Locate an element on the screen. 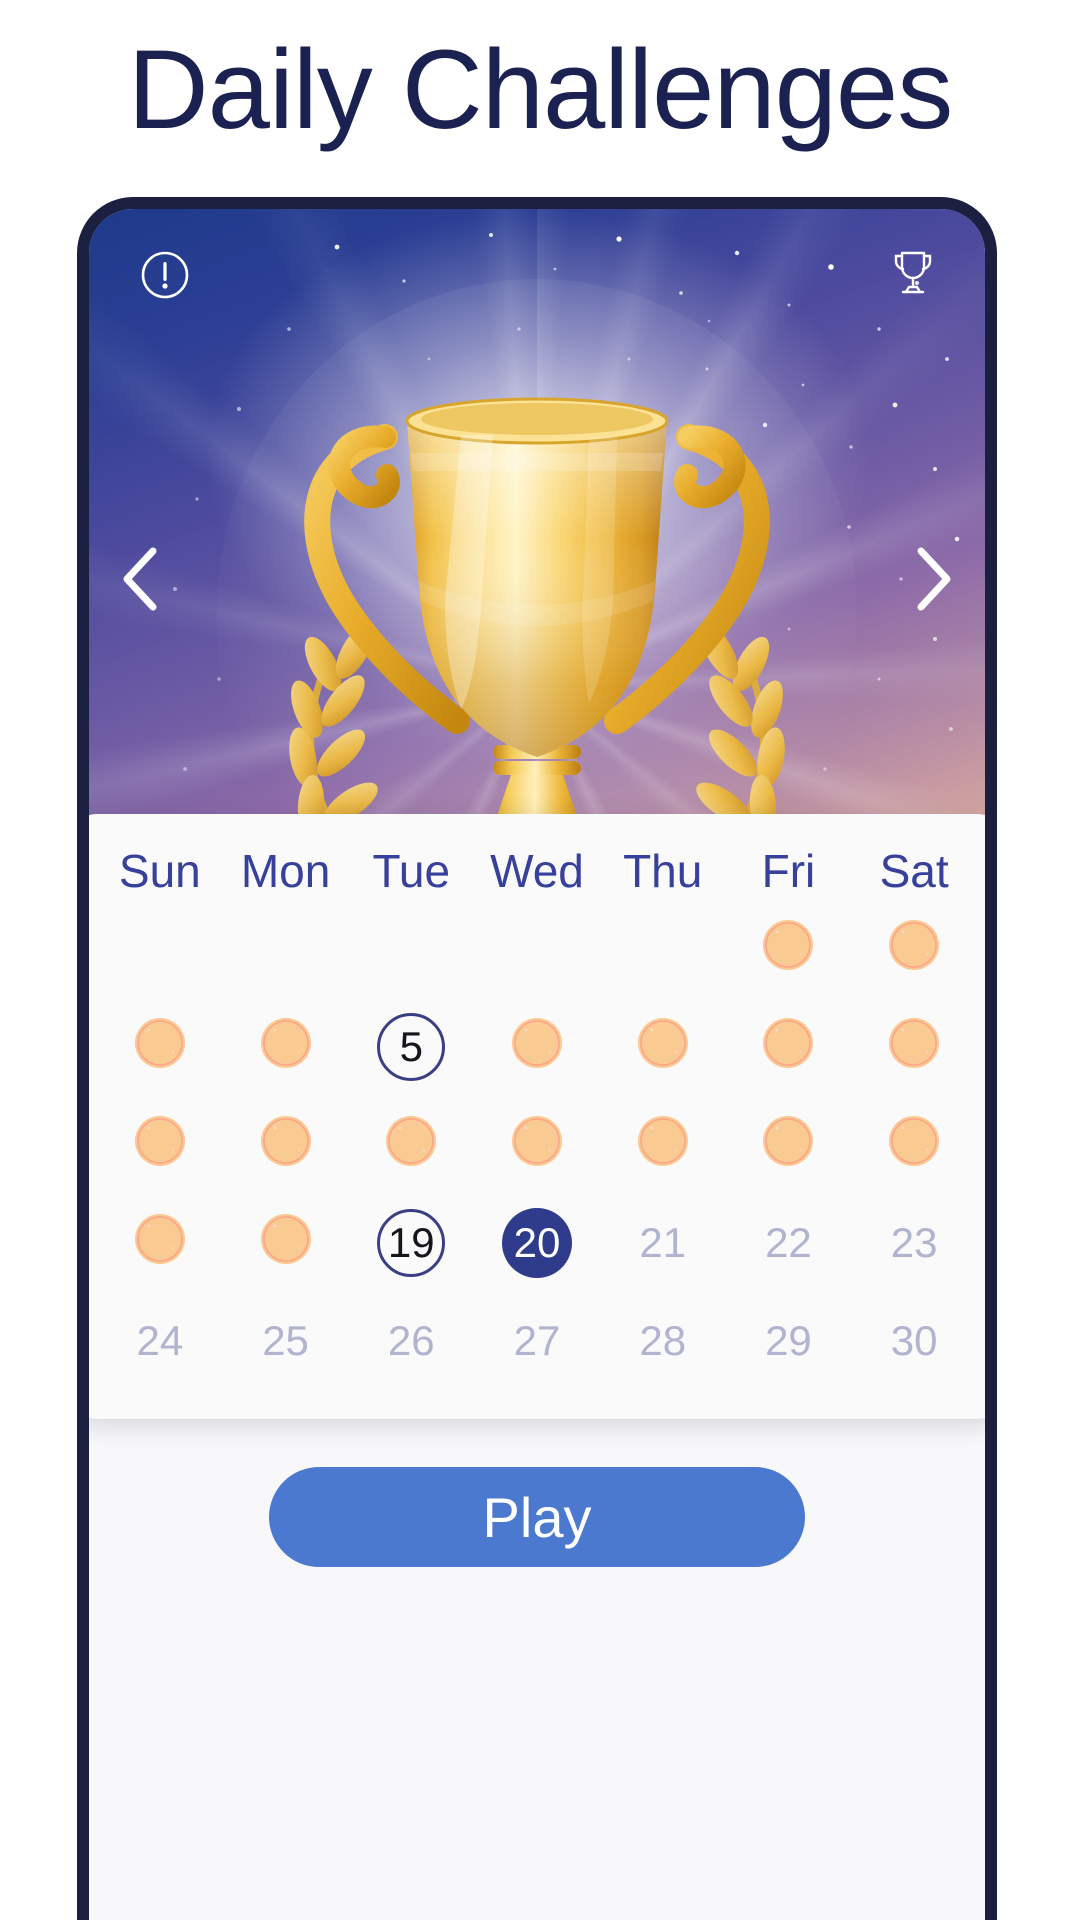  calendar-day-future: 30 is located at coordinates (914, 1341).